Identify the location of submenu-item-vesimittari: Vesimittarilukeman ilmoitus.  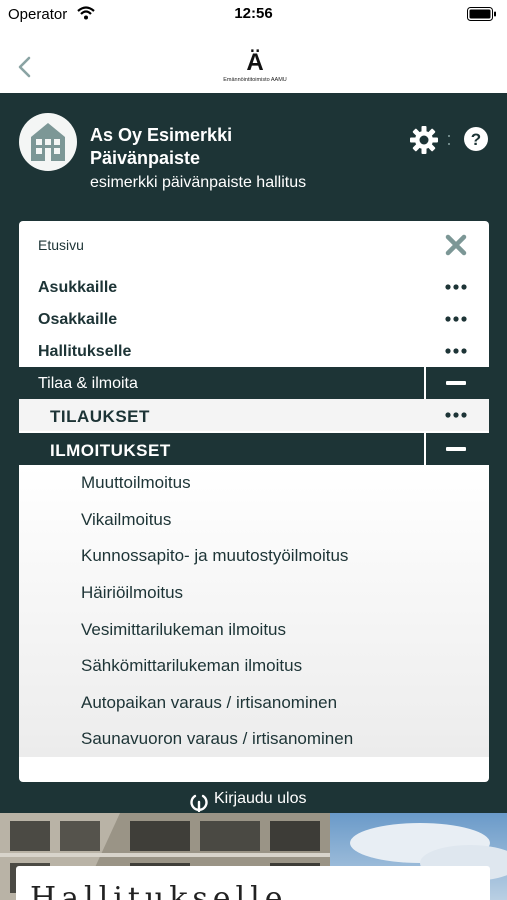
(183, 630).